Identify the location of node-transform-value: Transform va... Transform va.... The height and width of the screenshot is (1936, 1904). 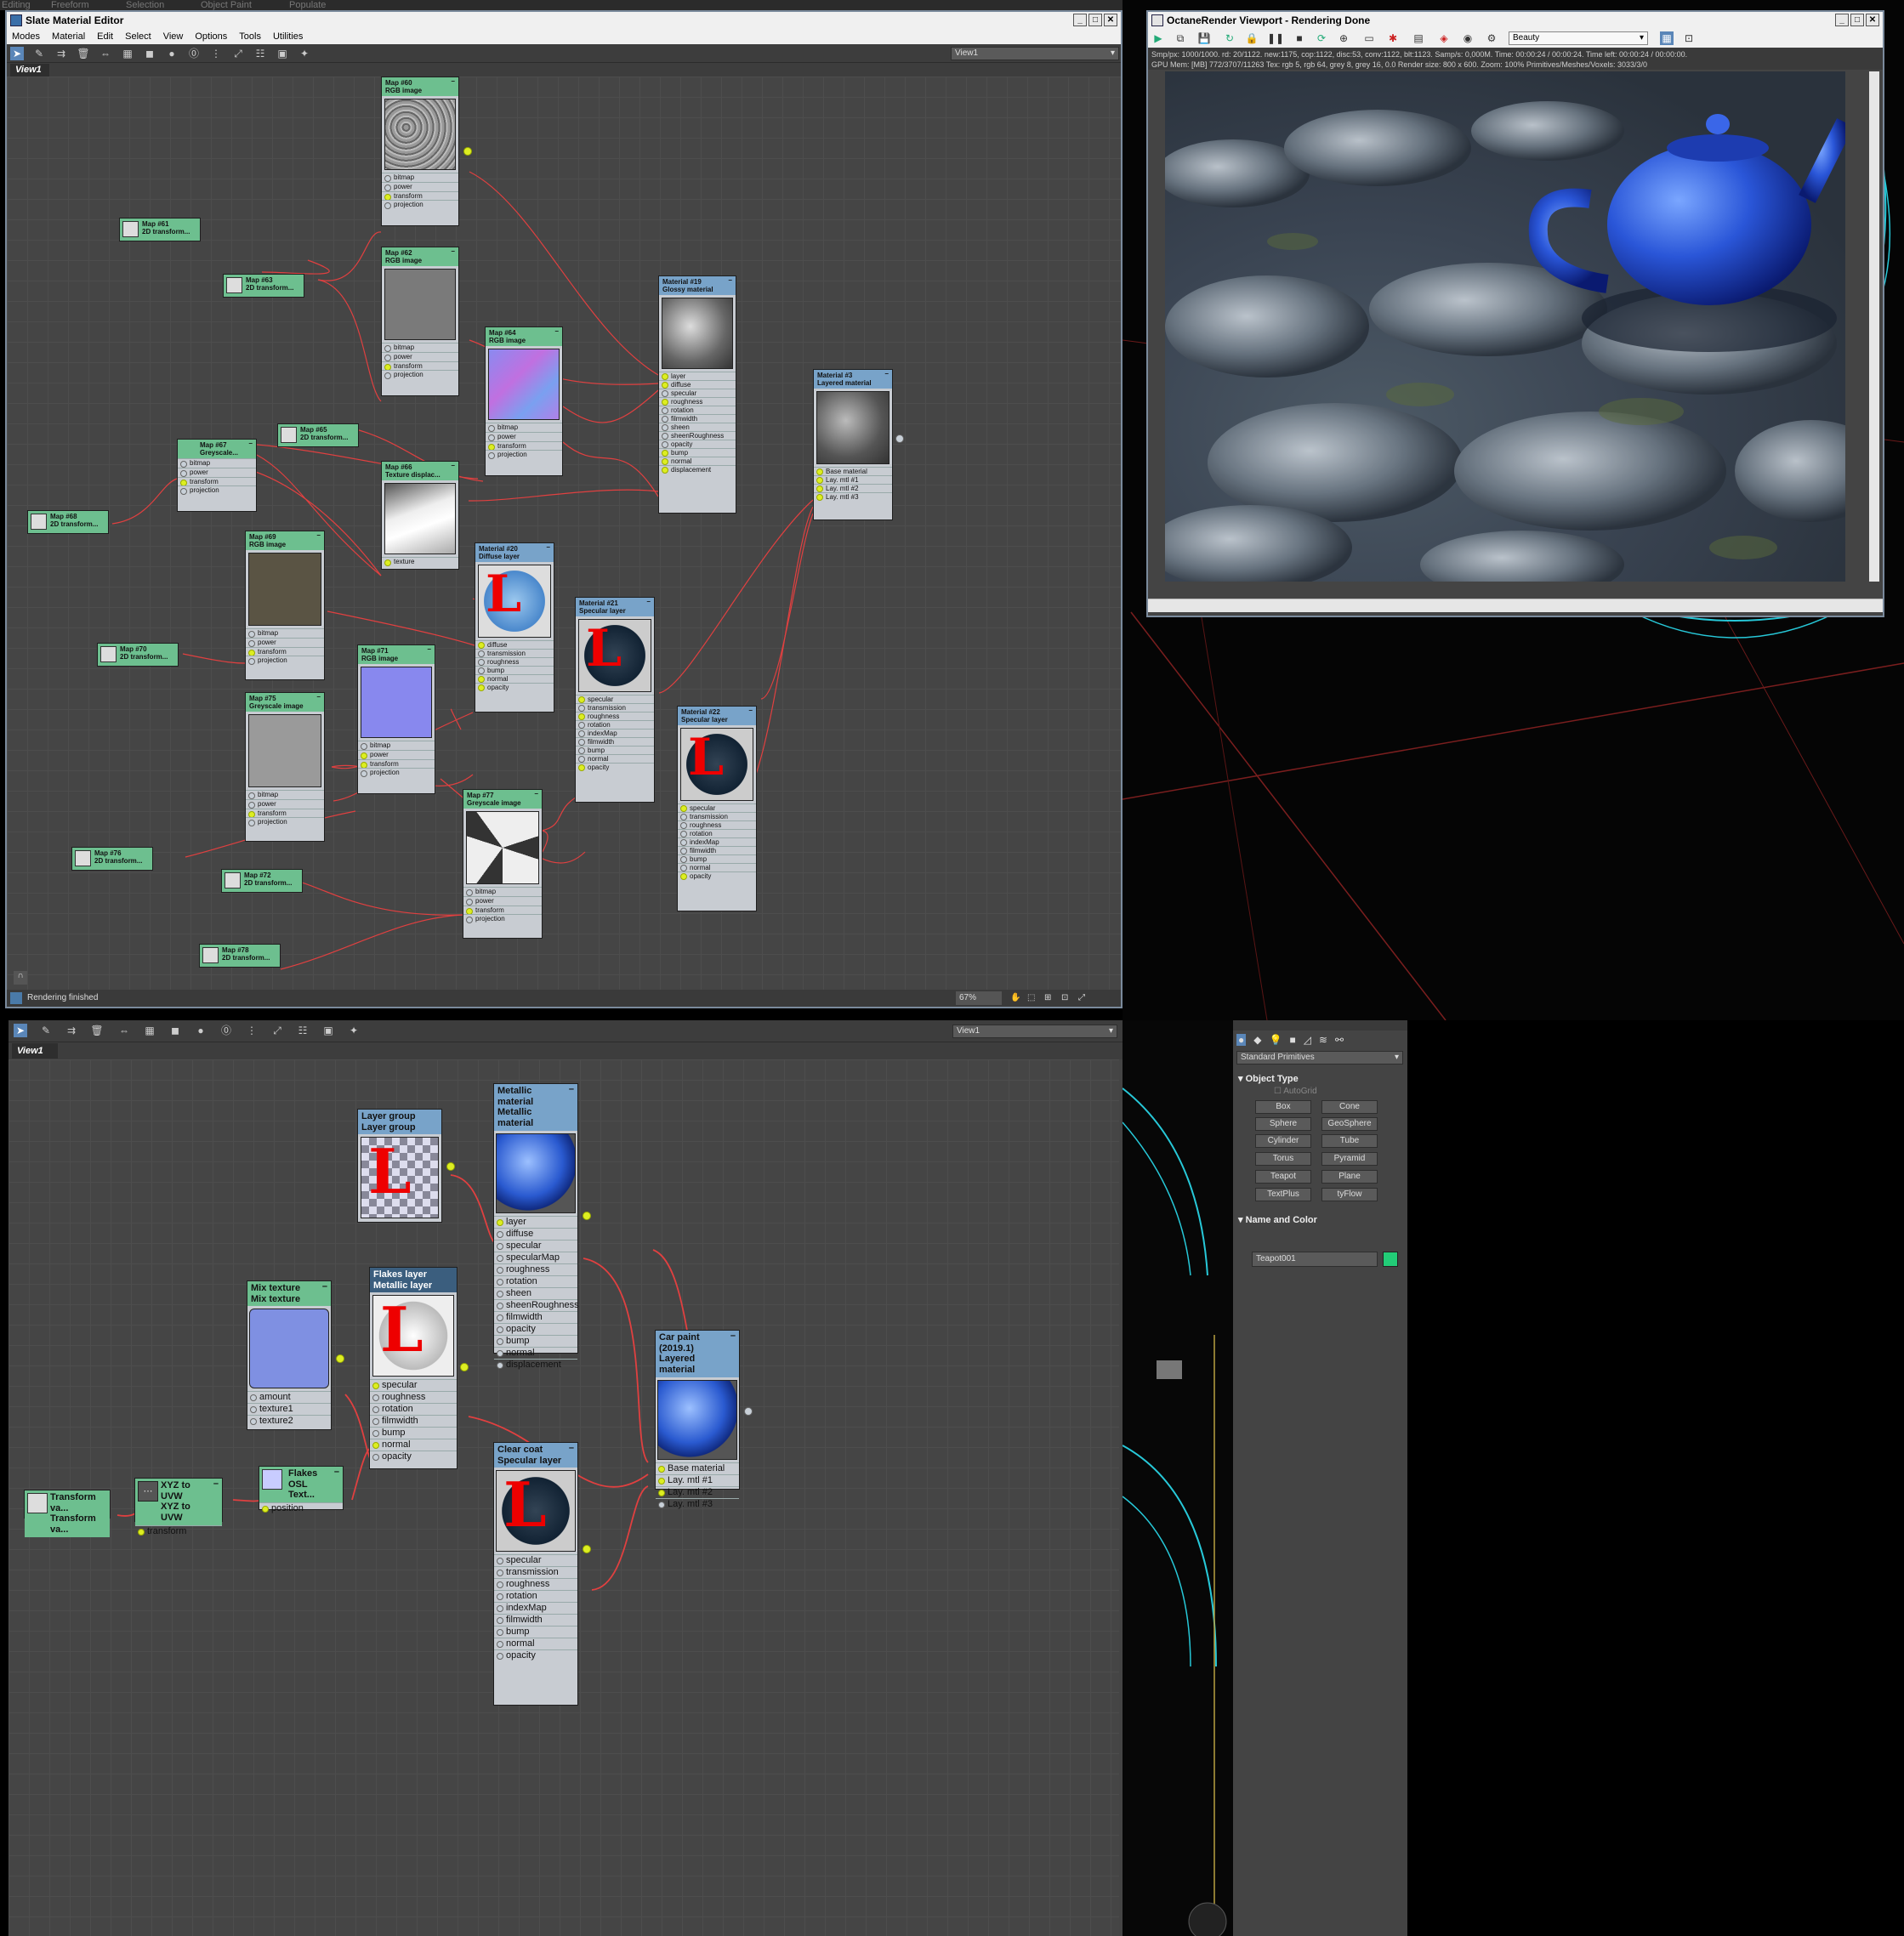
(67, 1513).